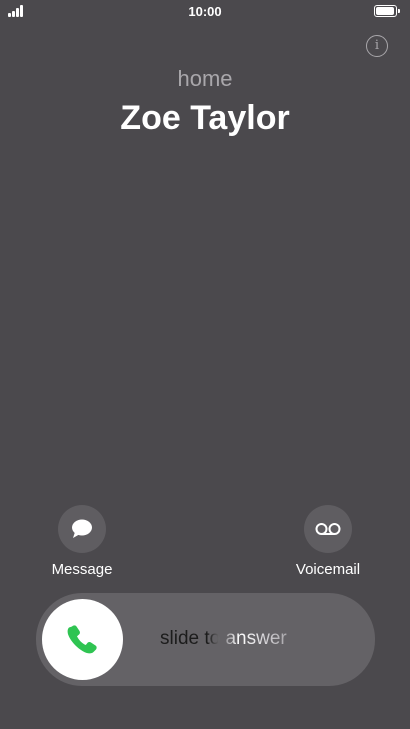 This screenshot has width=410, height=729. I want to click on status-bar: 10:00, so click(205, 12).